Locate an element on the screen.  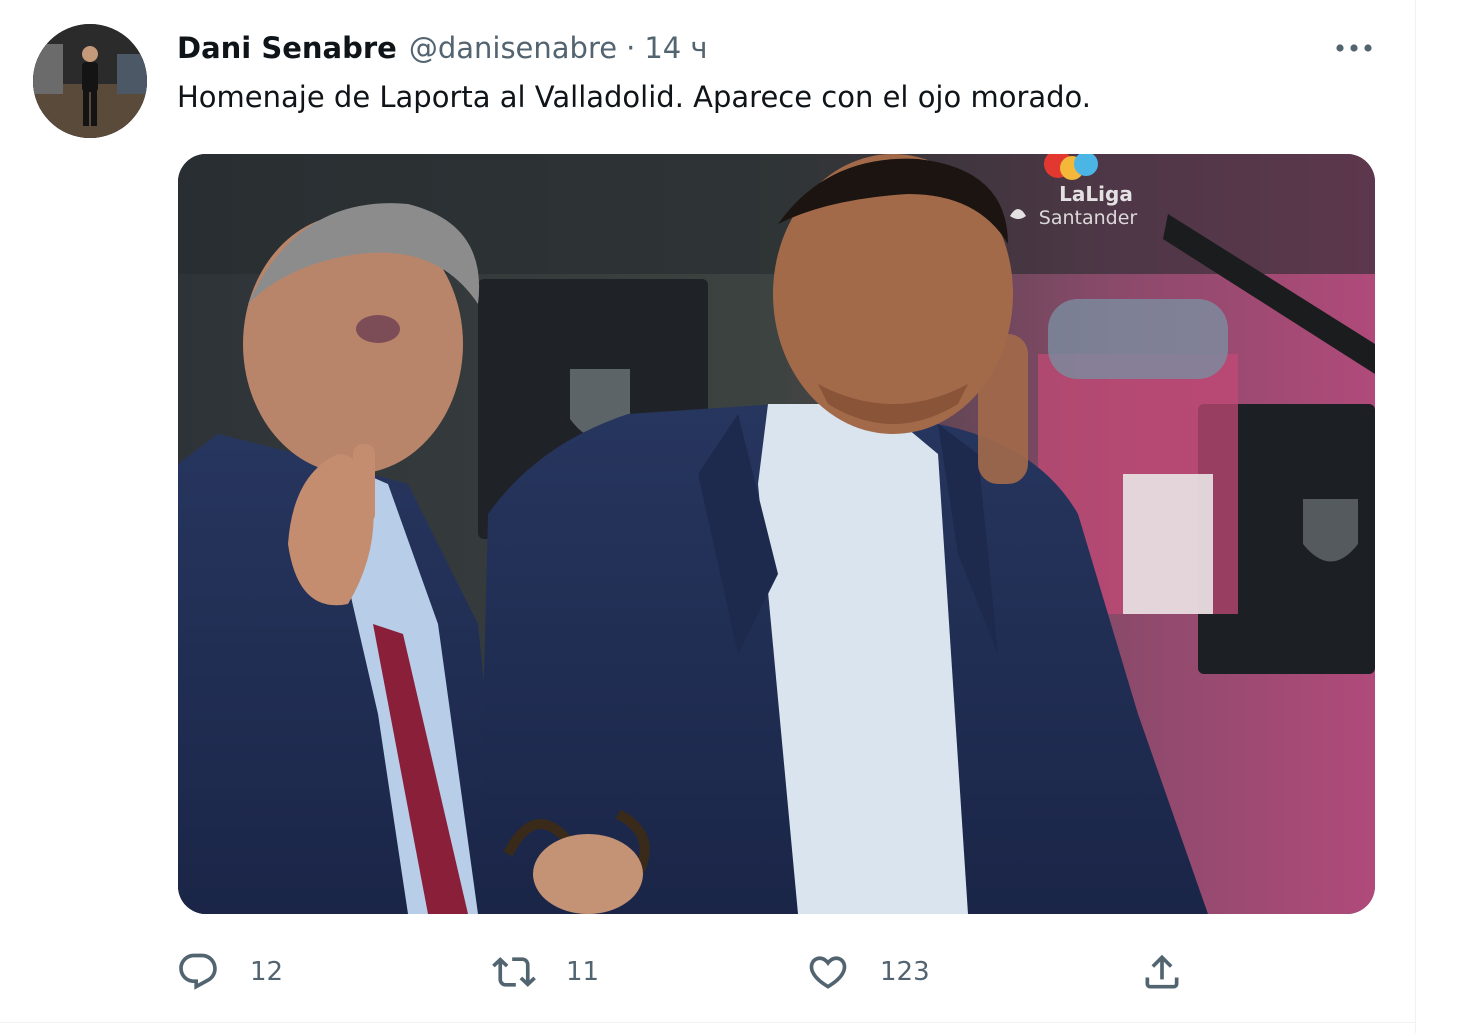
retweet-button: 11 is located at coordinates (545, 972).